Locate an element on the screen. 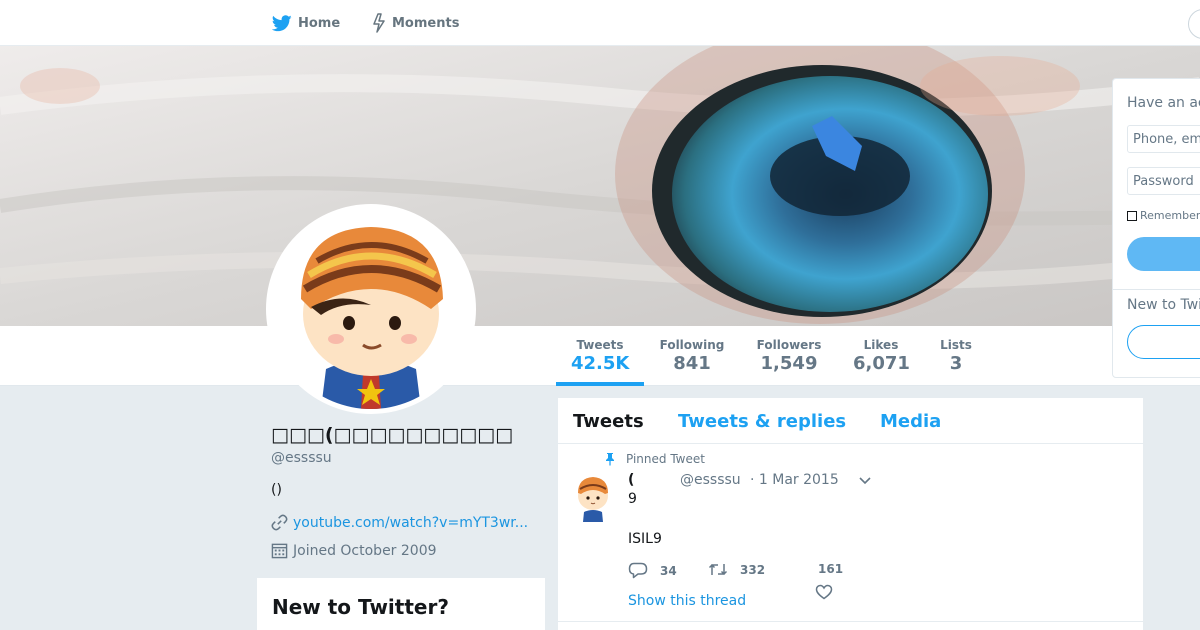 The width and height of the screenshot is (1200, 630). nav-home-label: Home is located at coordinates (319, 23).